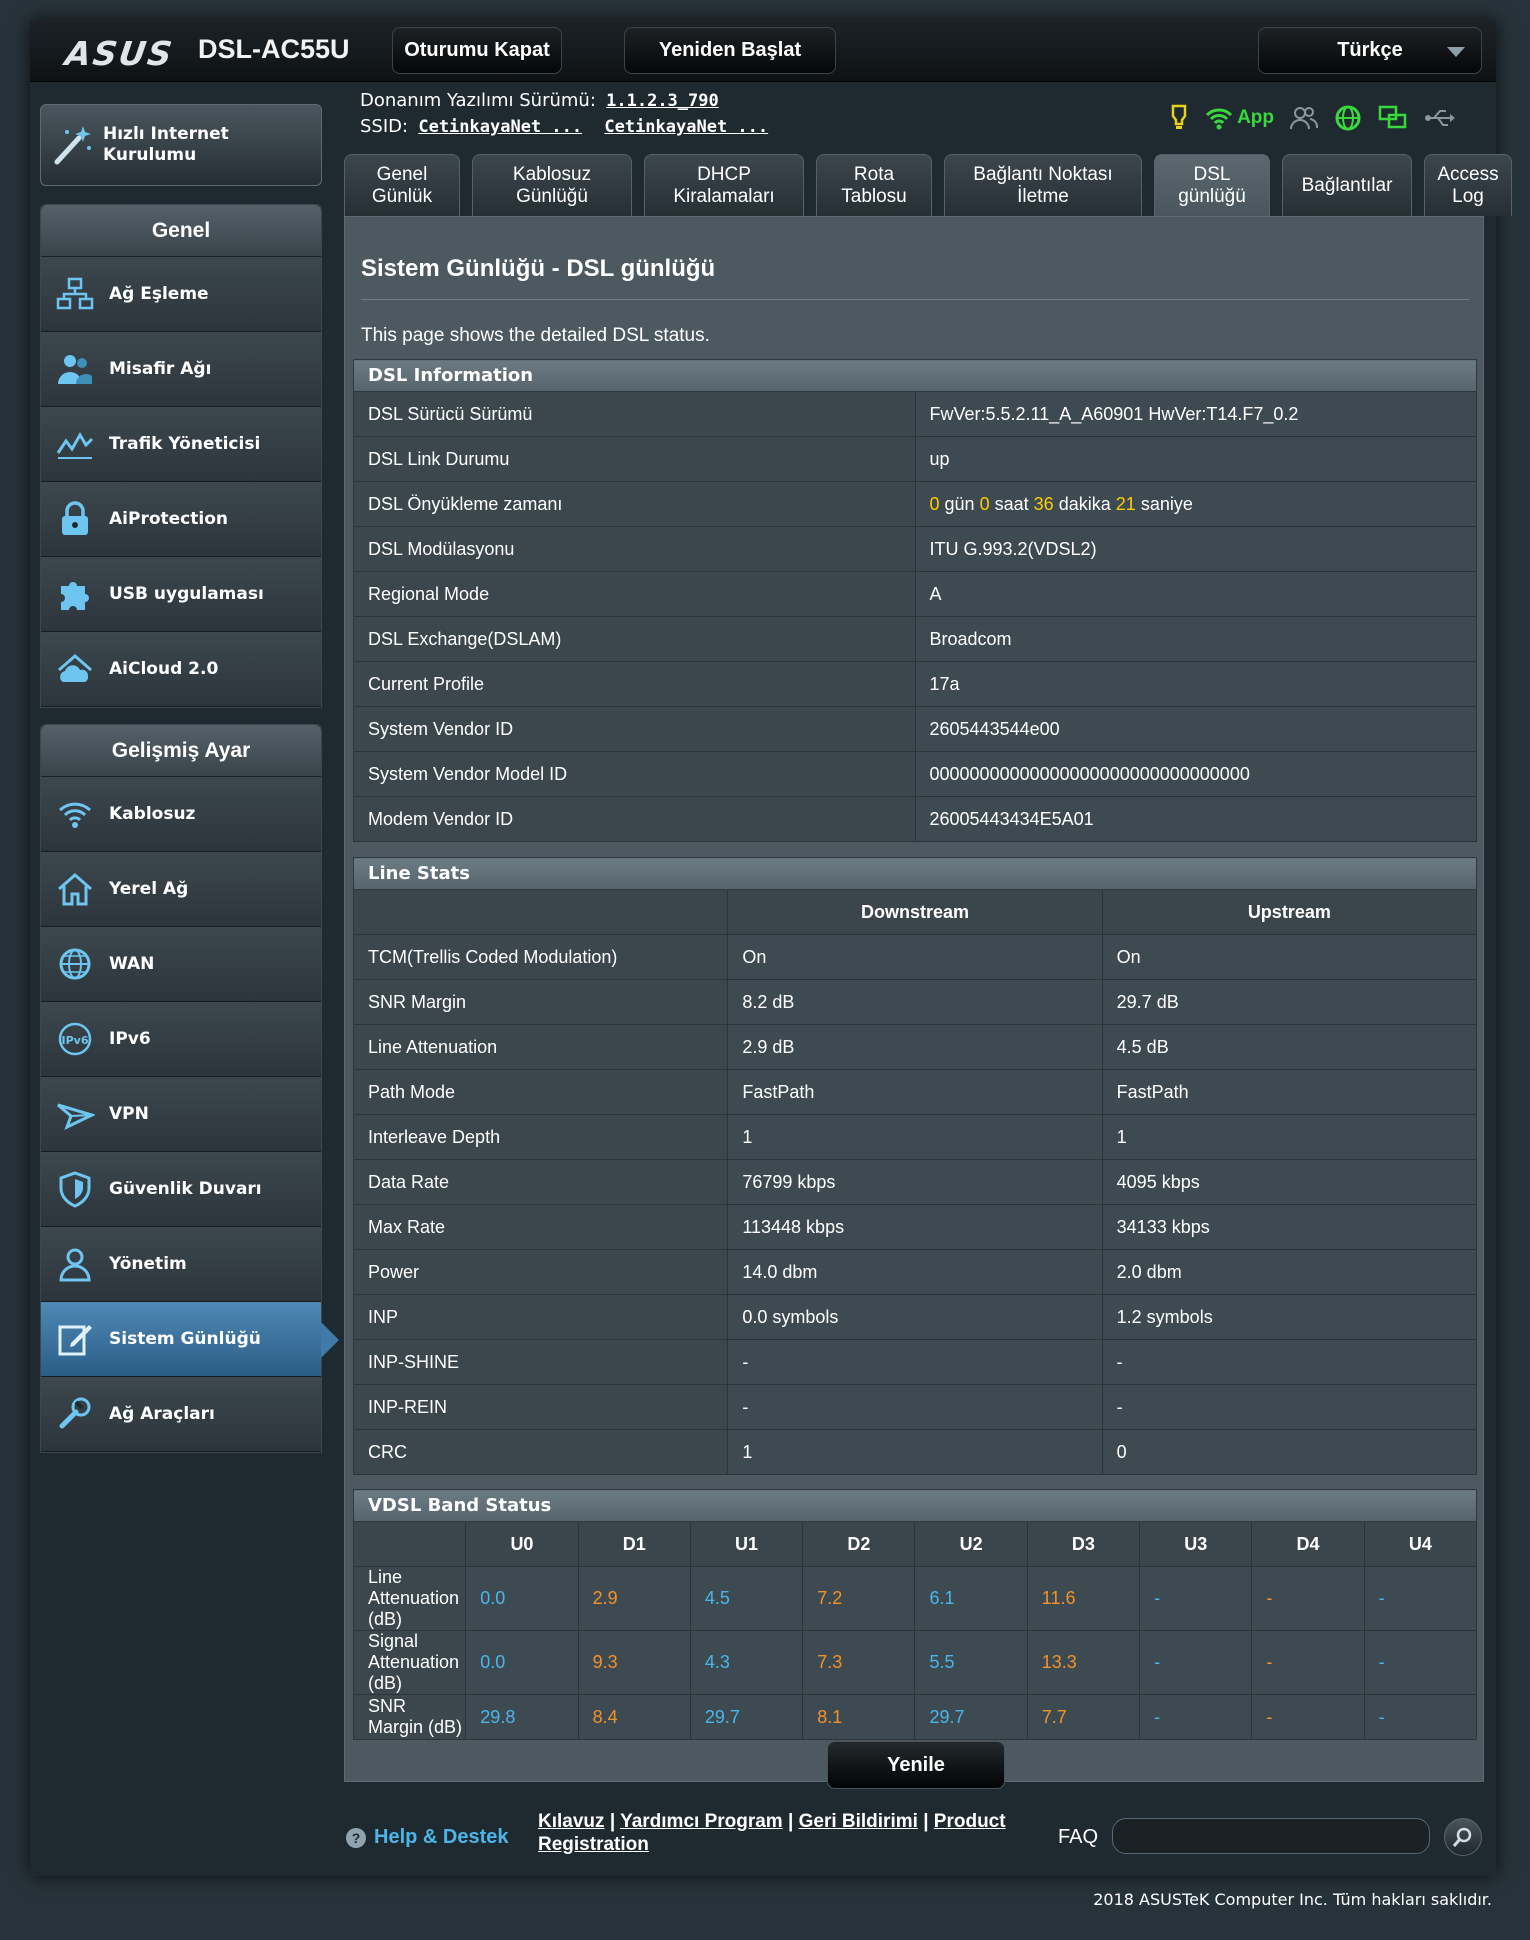  Describe the element at coordinates (152, 814) in the screenshot. I see `sidebar-item-label: Kablosuz` at that location.